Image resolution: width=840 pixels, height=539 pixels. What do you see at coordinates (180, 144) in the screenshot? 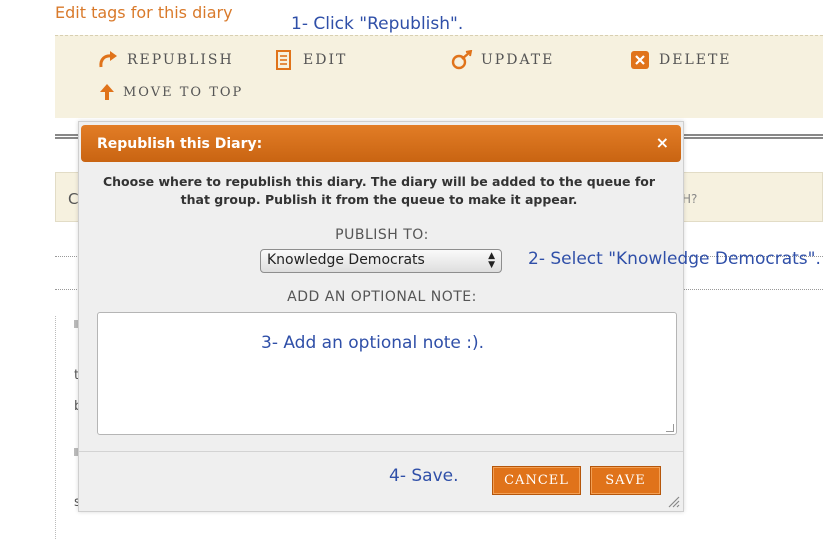
I see `dialog-title: Republish this Diary:` at bounding box center [180, 144].